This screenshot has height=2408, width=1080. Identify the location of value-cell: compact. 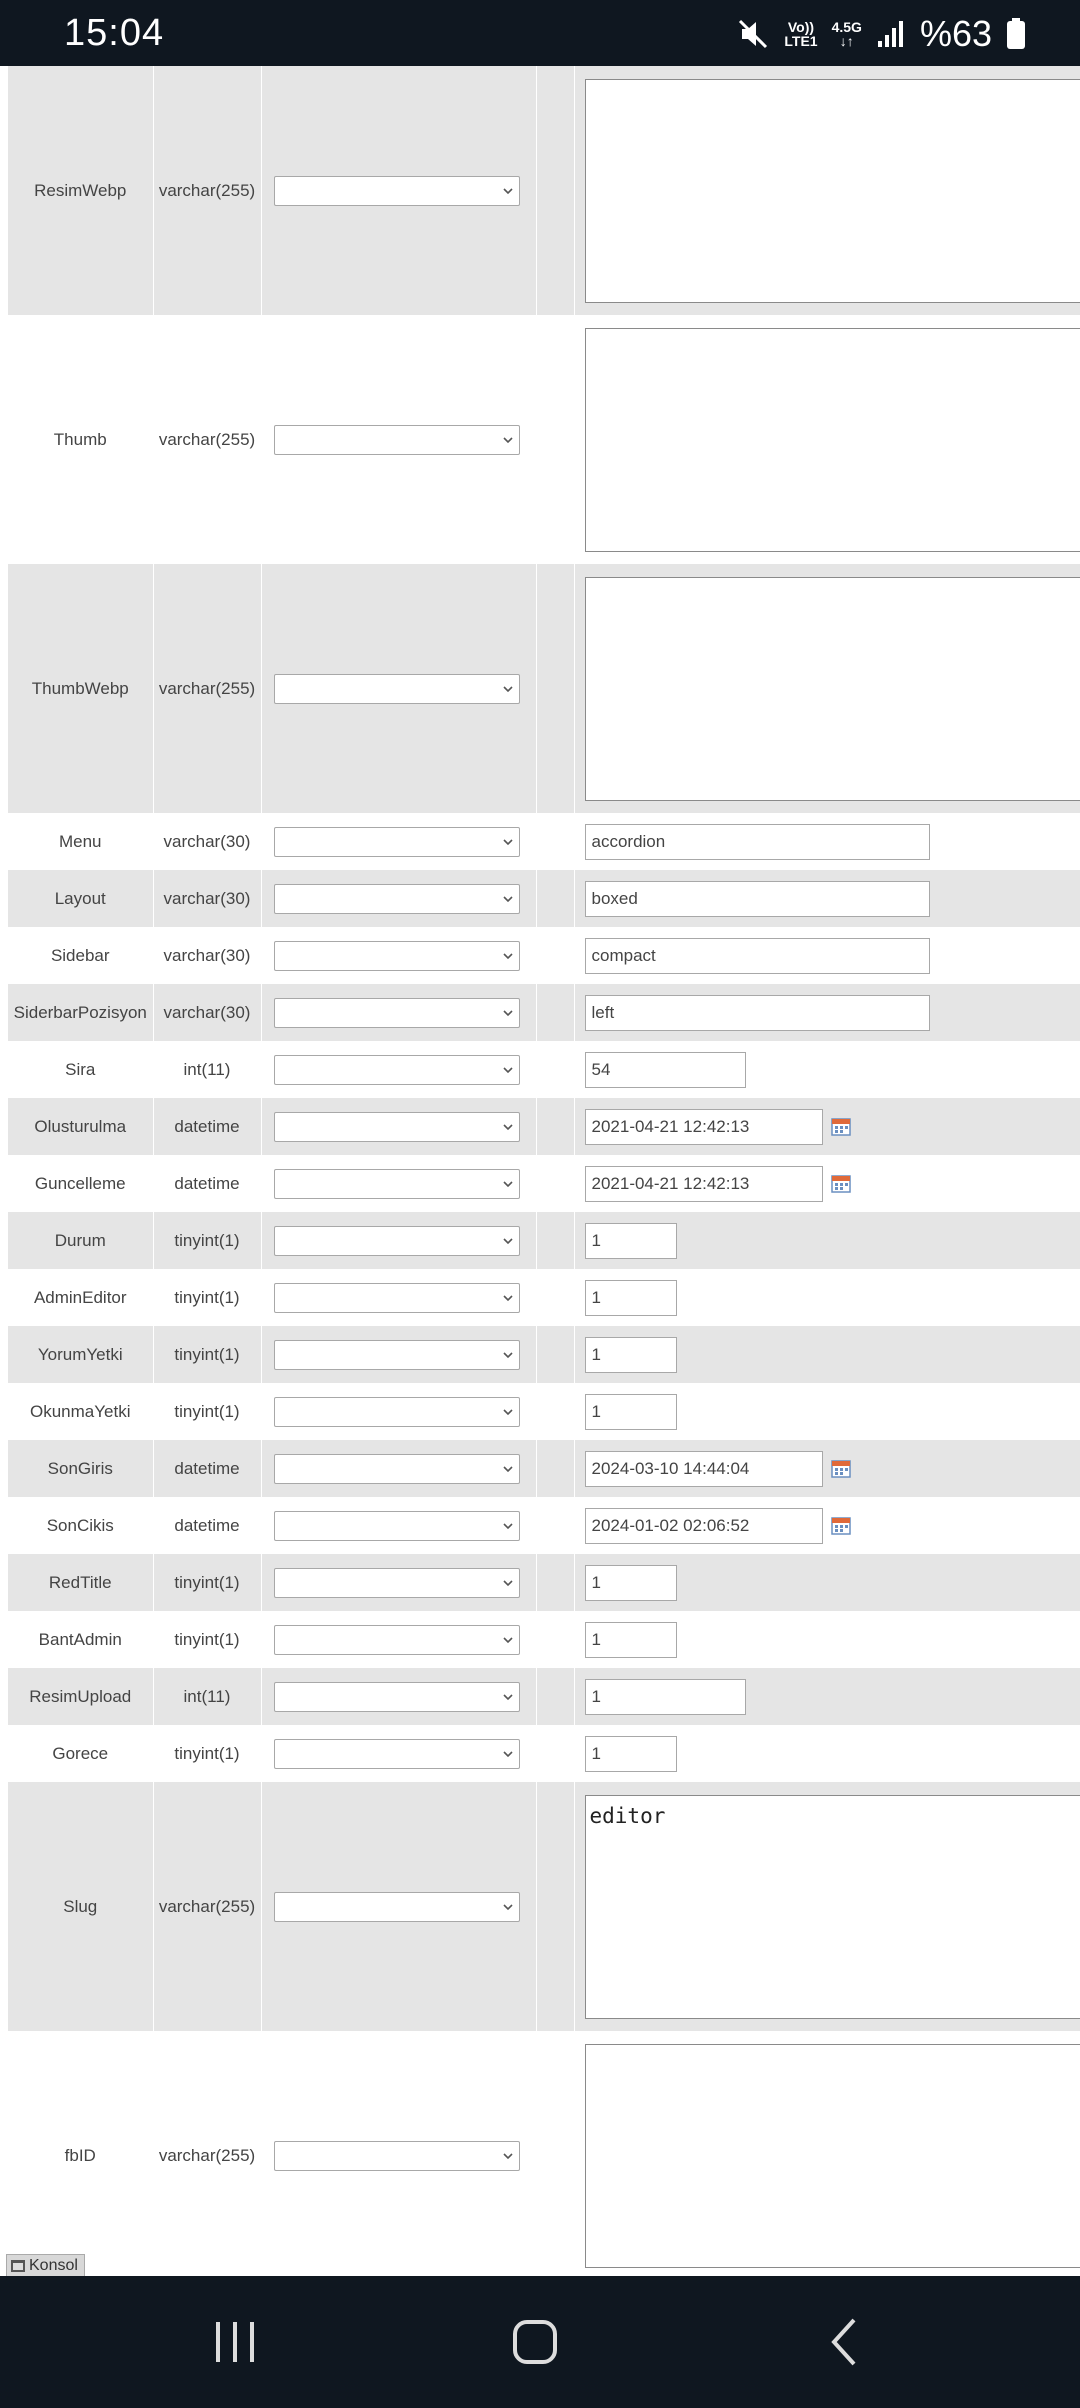
(827, 955).